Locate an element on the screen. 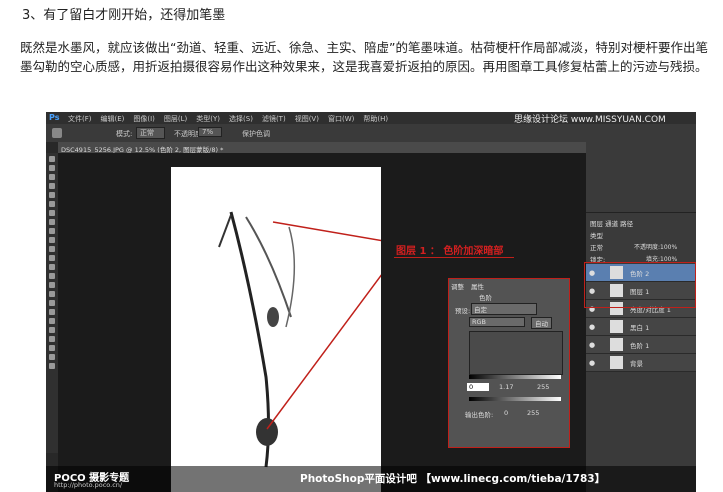  layer-row: ● 背景 is located at coordinates (641, 363).